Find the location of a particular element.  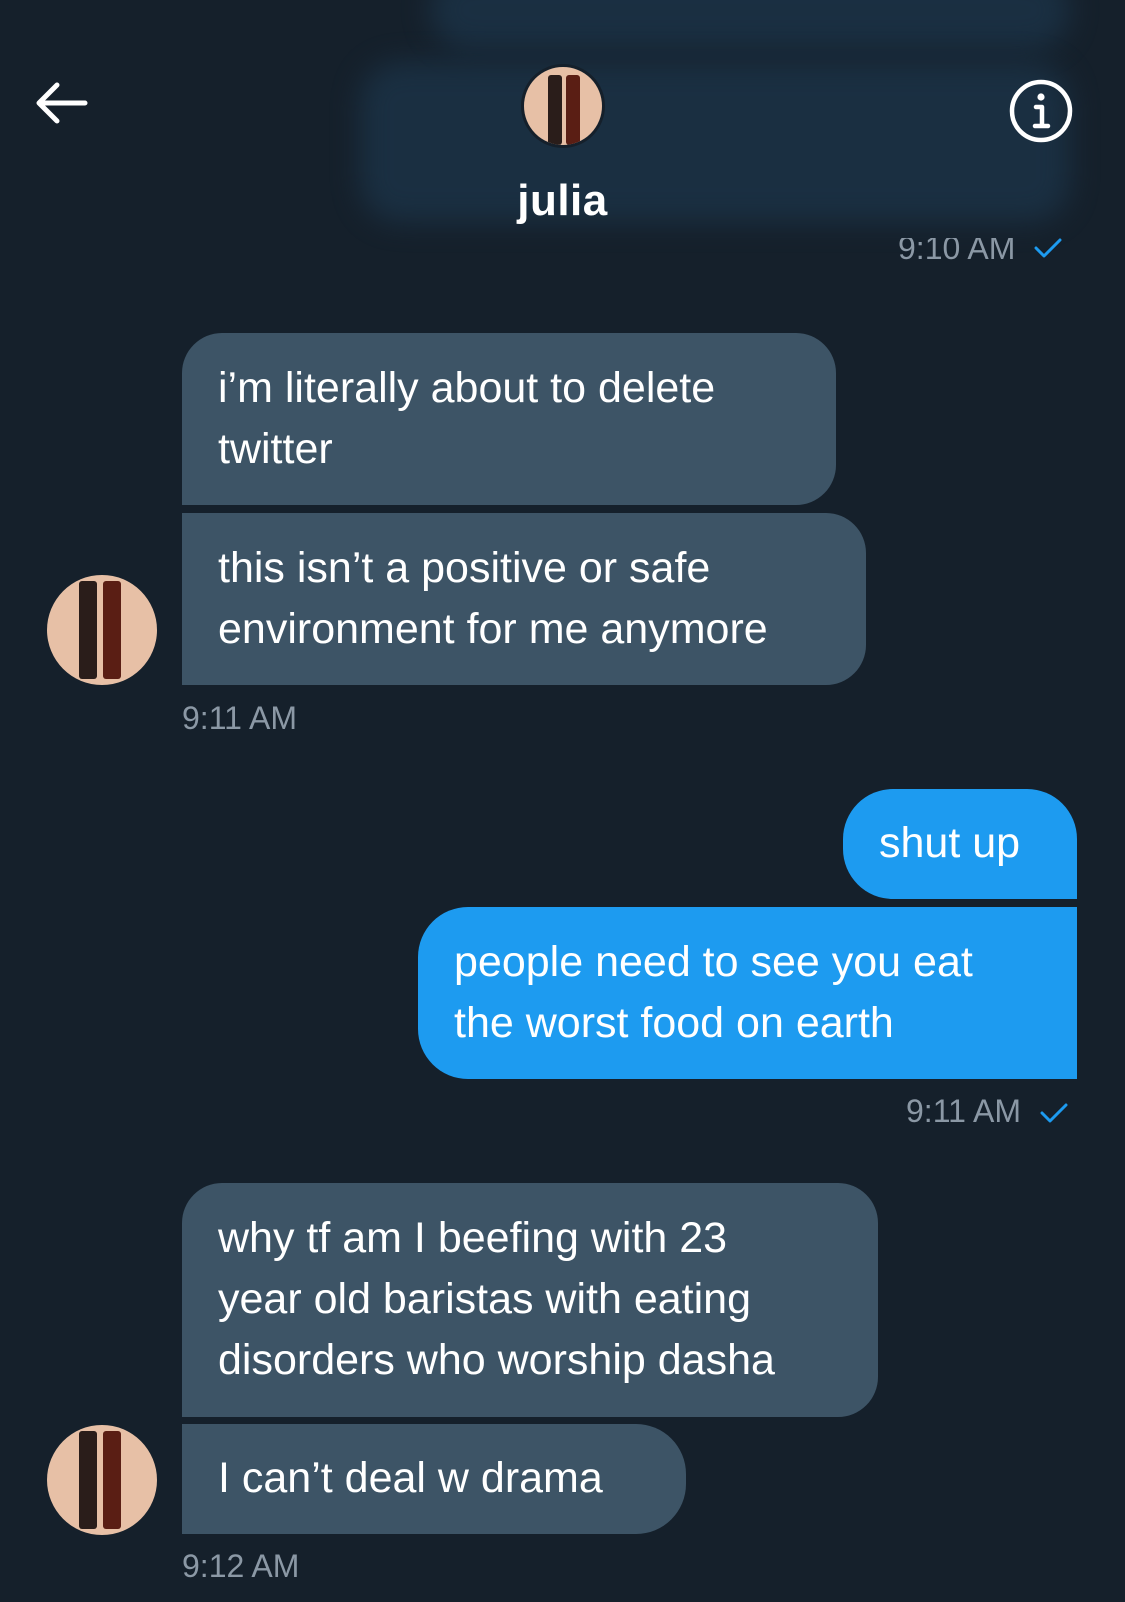

message-text: environment for me anymore is located at coordinates (493, 629).